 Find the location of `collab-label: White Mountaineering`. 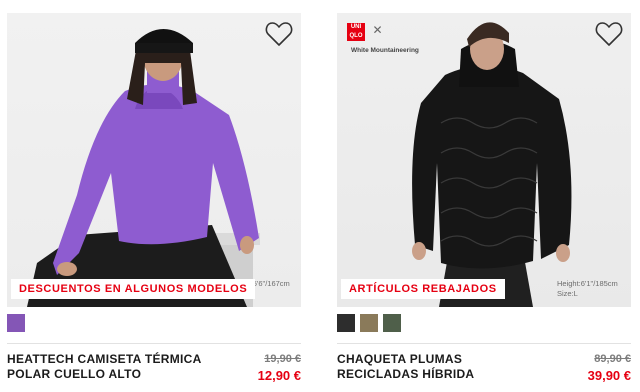

collab-label: White Mountaineering is located at coordinates (385, 50).